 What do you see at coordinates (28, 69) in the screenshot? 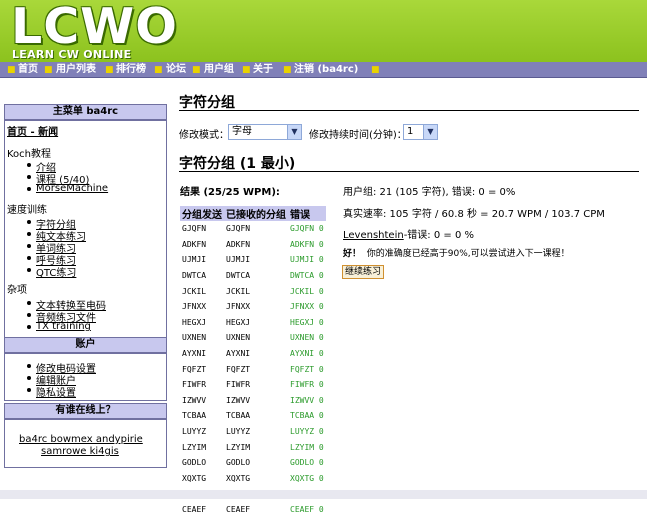
I see `menu-item-home: 首页` at bounding box center [28, 69].